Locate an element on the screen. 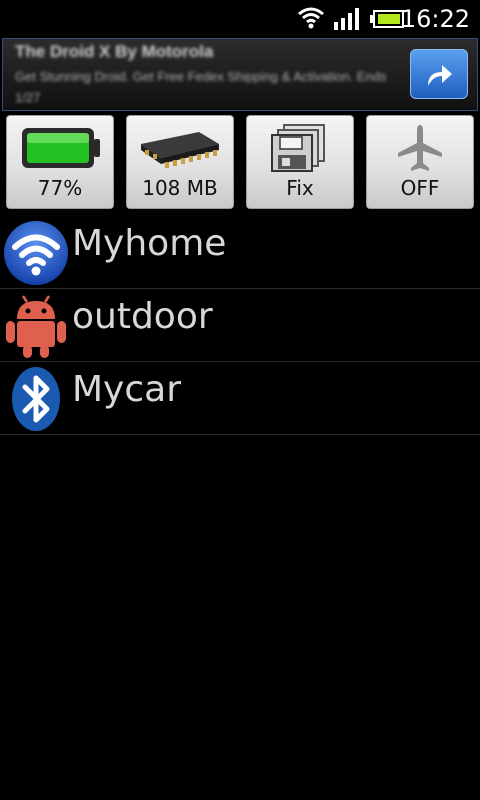 This screenshot has height=800, width=480. airplane-icon is located at coordinates (420, 148).